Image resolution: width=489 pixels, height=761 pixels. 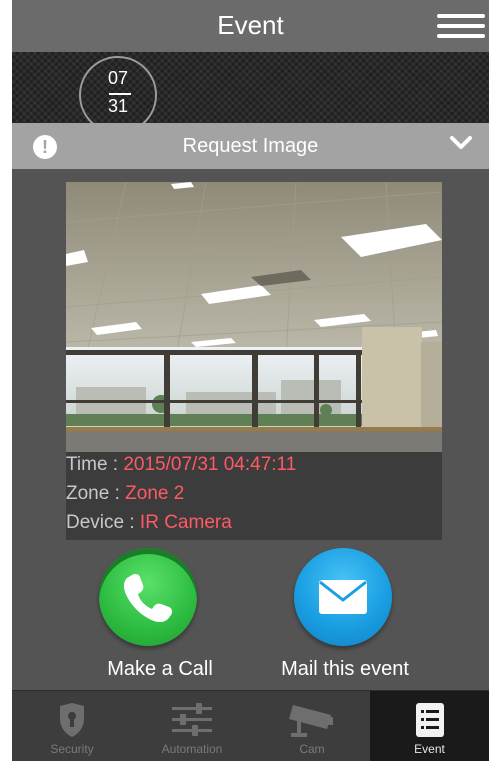 I want to click on tab-event-label: Event, so click(x=429, y=749).